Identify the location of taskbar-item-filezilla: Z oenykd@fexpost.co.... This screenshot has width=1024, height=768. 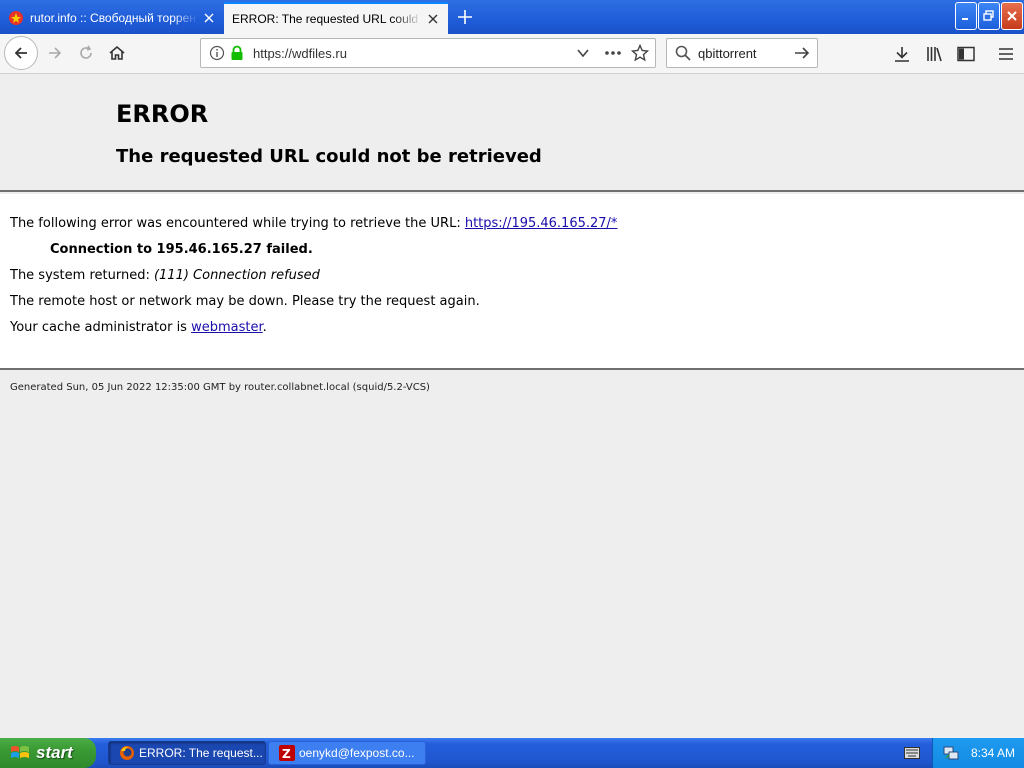
(347, 753).